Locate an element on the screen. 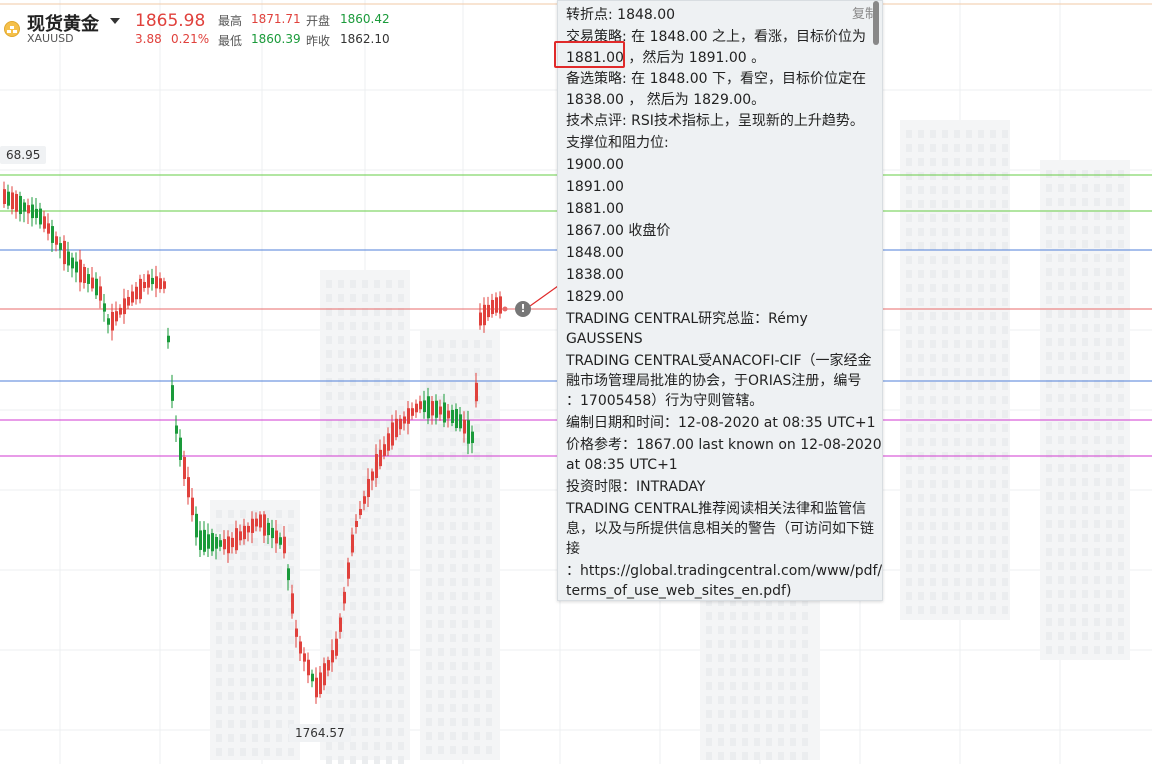 This screenshot has width=1152, height=764. price-change-percent: 0.21% is located at coordinates (190, 39).